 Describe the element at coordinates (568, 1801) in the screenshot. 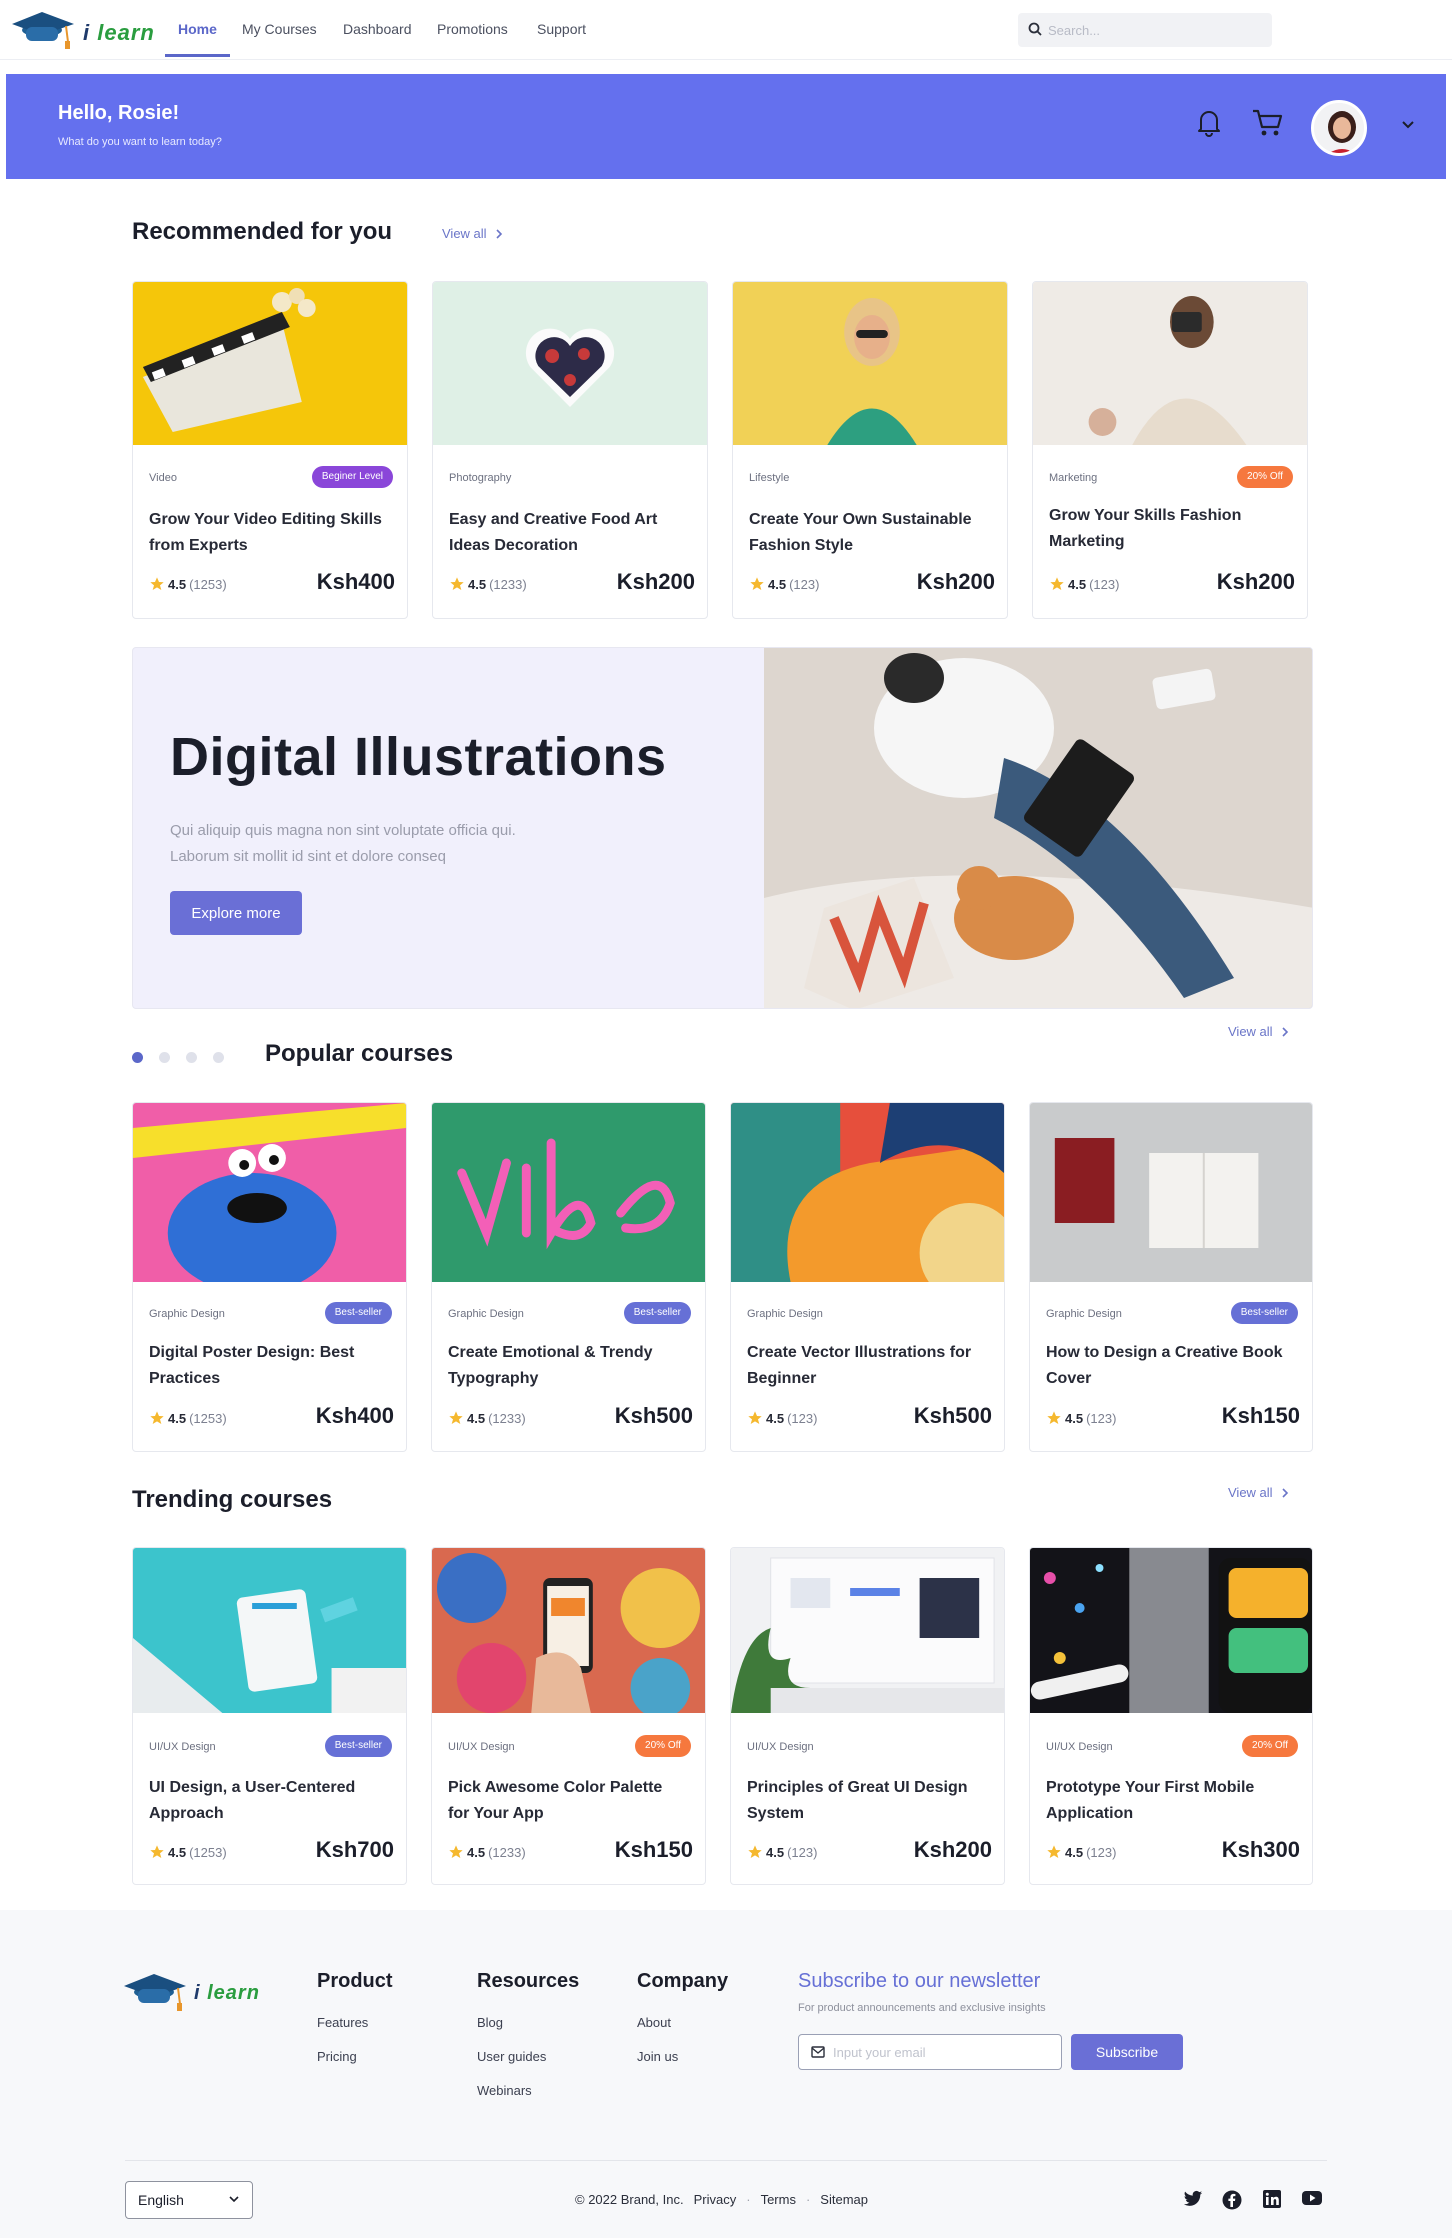

I see `course-title: Pick Awesome Color Palette for Your App` at that location.